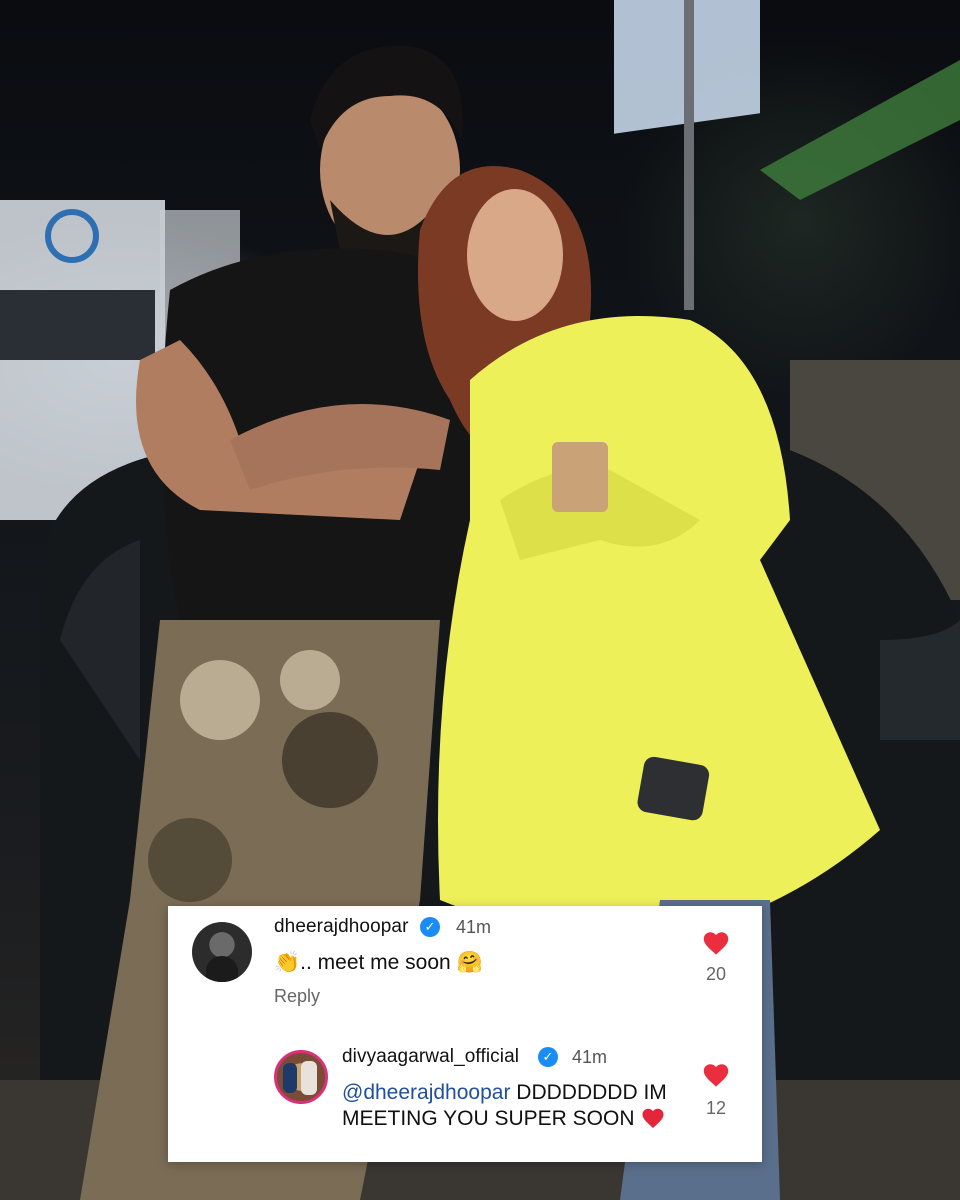 This screenshot has height=1200, width=960. I want to click on reply-button: Reply, so click(297, 996).